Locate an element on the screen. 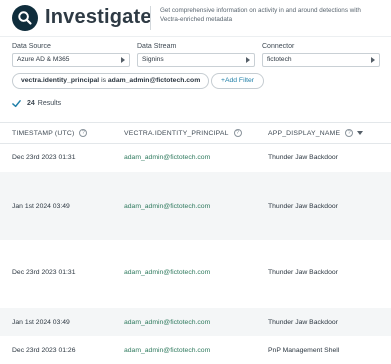 This screenshot has width=391, height=364. filter-field: vectra.identity_principal is located at coordinates (60, 80).